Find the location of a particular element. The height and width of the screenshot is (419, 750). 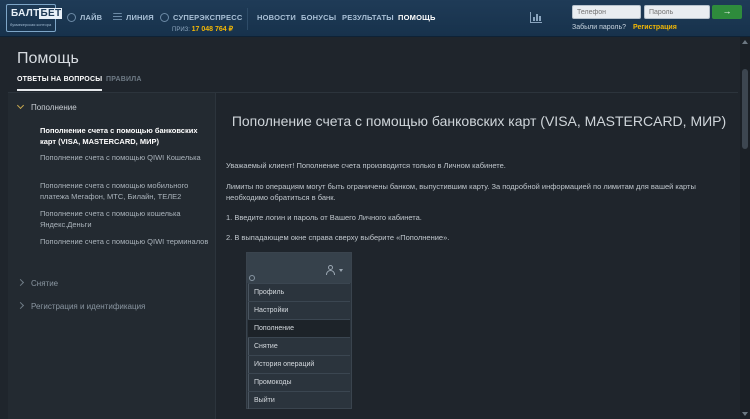

sidebar-section-registration: Регистрация и идентификация is located at coordinates (80, 306).